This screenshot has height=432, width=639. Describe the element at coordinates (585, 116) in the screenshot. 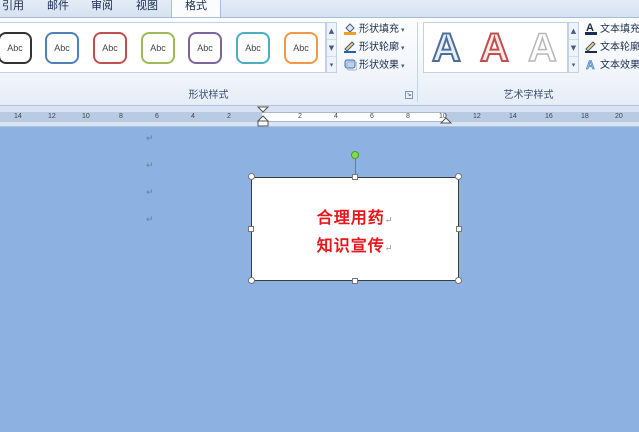

I see `ruler-number: 18` at that location.